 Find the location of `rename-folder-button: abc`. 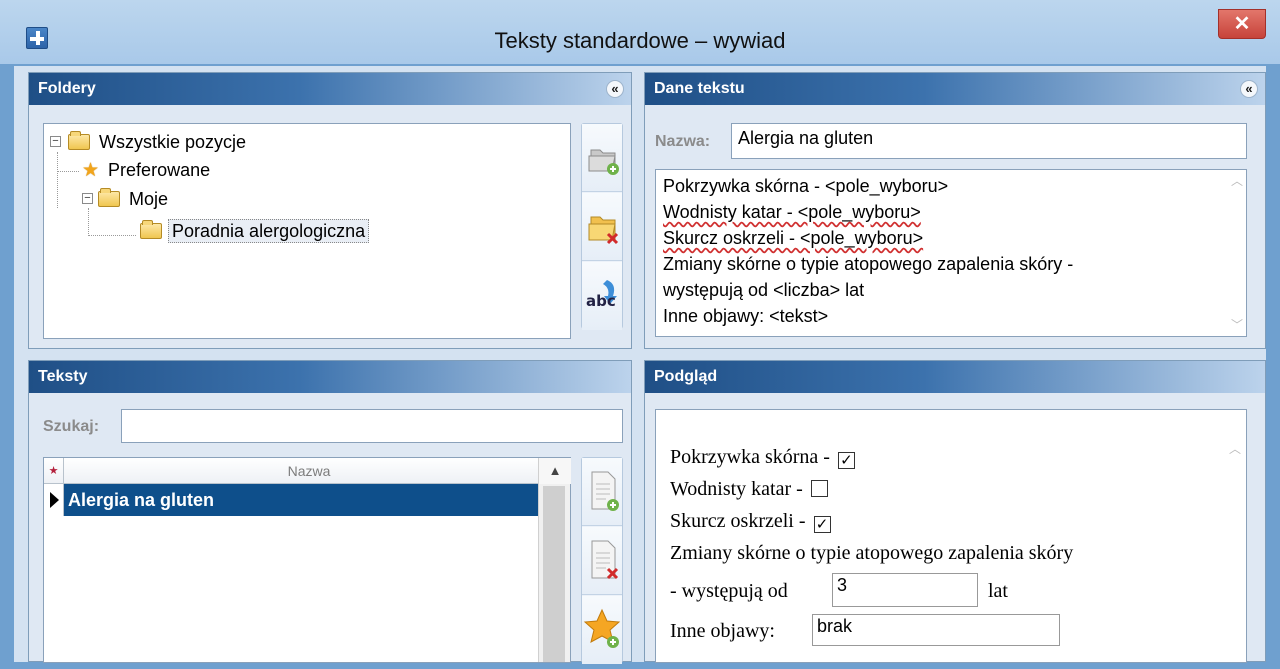

rename-folder-button: abc is located at coordinates (602, 296).